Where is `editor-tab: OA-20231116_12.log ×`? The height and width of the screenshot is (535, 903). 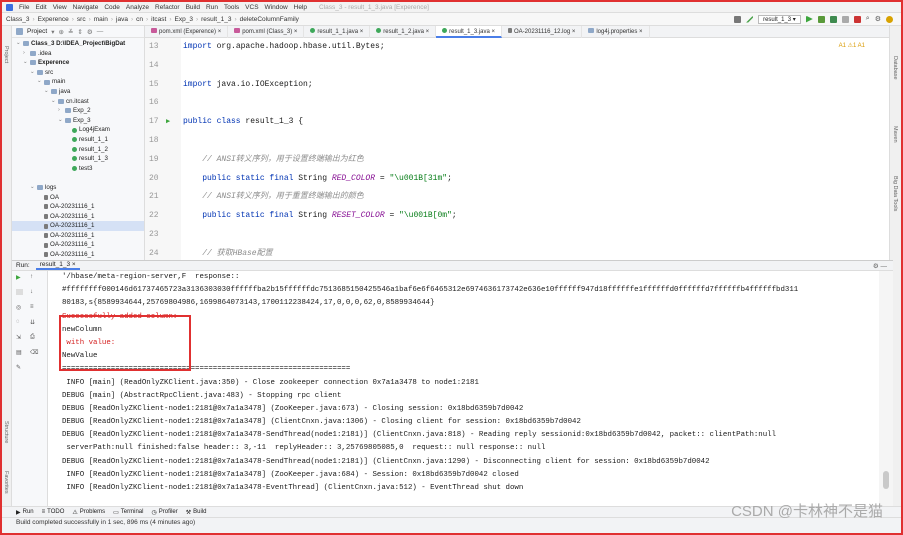
editor-tab: OA-20231116_12.log × is located at coordinates (542, 32).